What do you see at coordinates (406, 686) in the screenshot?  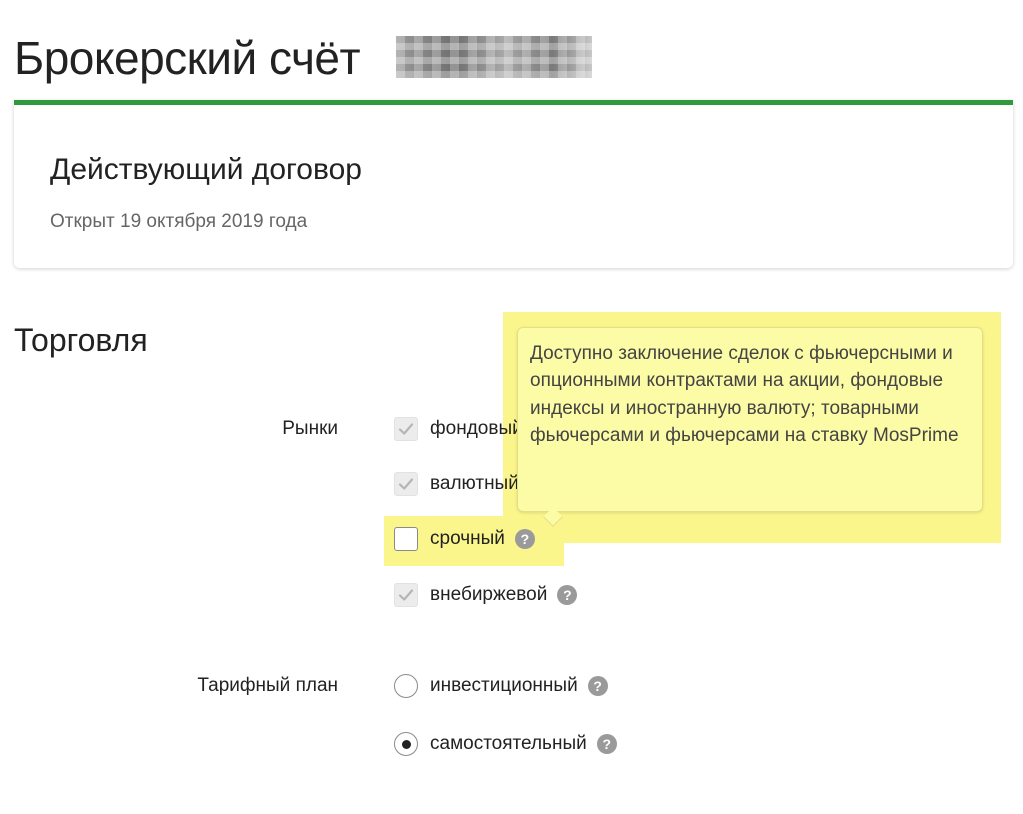 I see `tariff-investment-radio` at bounding box center [406, 686].